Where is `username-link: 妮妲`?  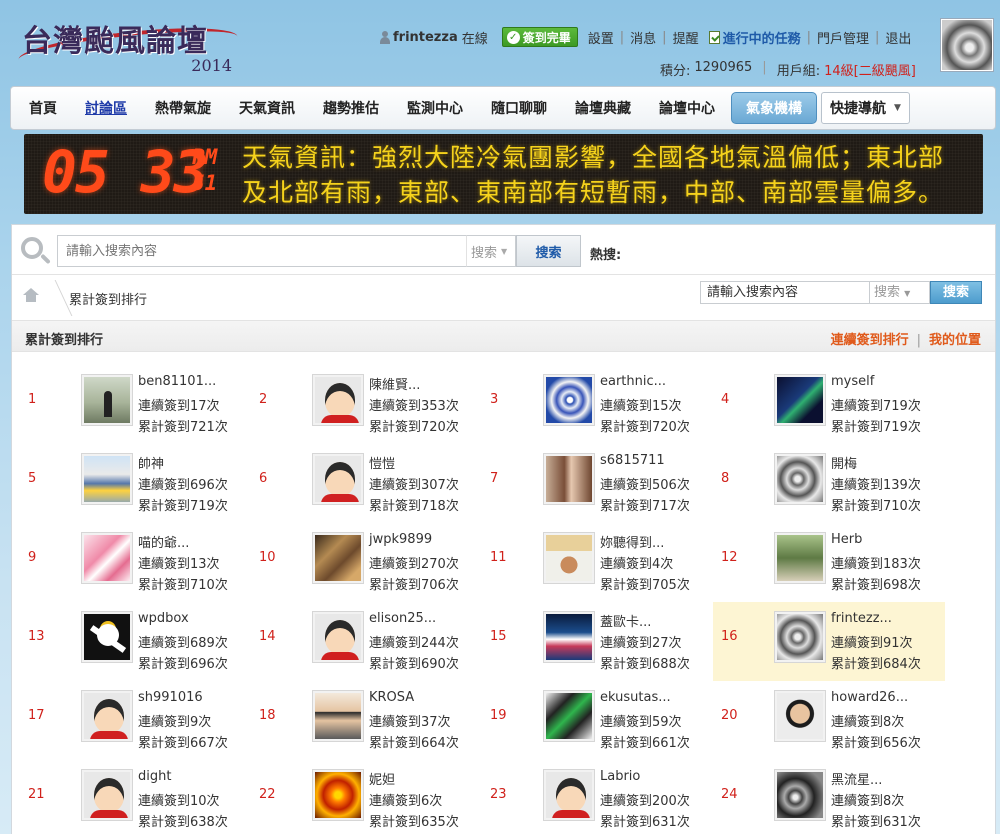
username-link: 妮妲 is located at coordinates (382, 778).